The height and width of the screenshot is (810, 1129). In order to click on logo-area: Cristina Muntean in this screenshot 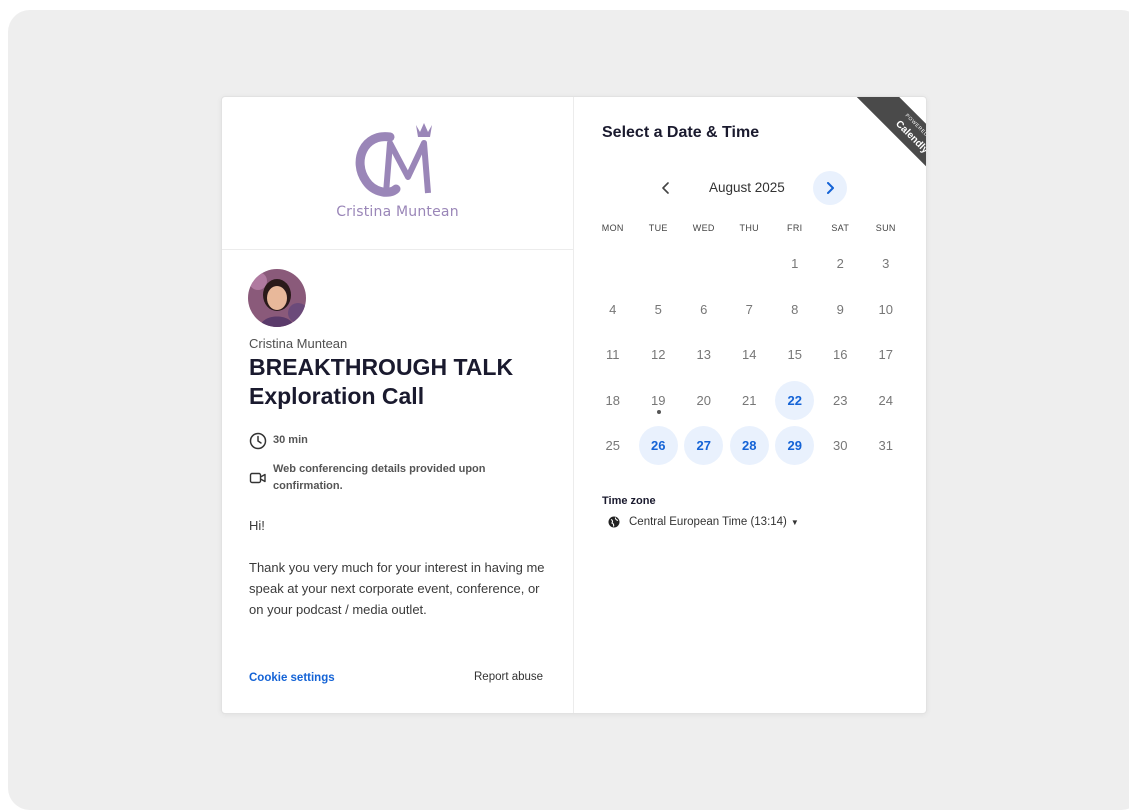, I will do `click(397, 173)`.